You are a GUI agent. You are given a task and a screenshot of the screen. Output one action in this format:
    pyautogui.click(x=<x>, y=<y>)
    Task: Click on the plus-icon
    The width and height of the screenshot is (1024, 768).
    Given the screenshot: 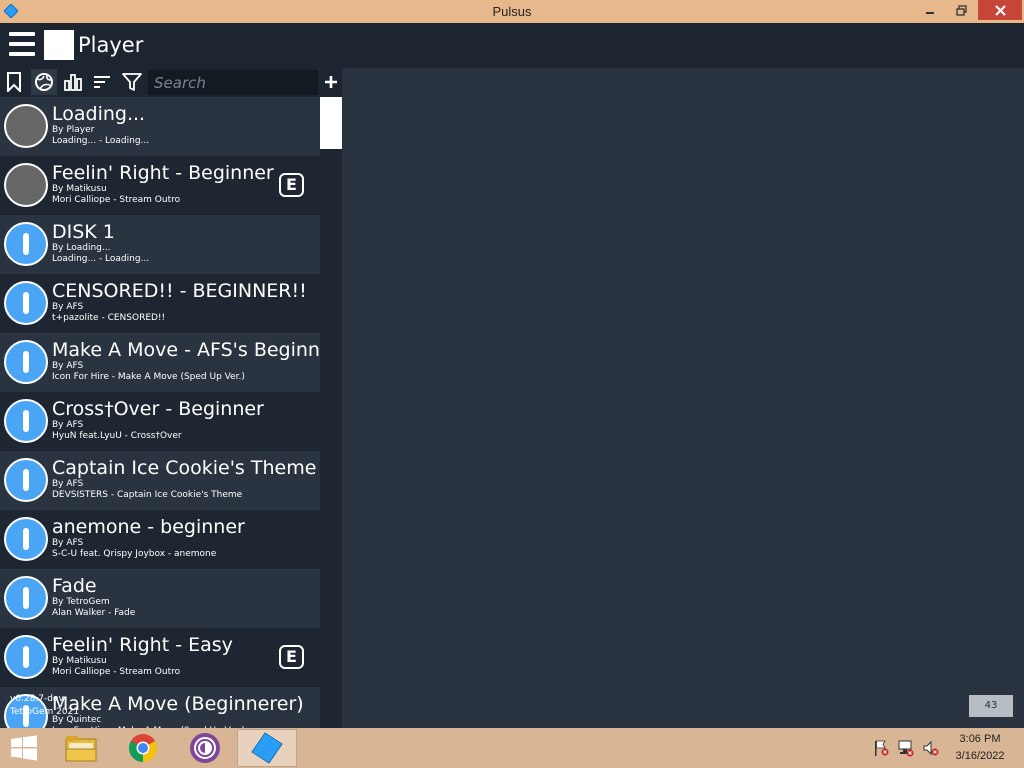 What is the action you would take?
    pyautogui.click(x=331, y=82)
    